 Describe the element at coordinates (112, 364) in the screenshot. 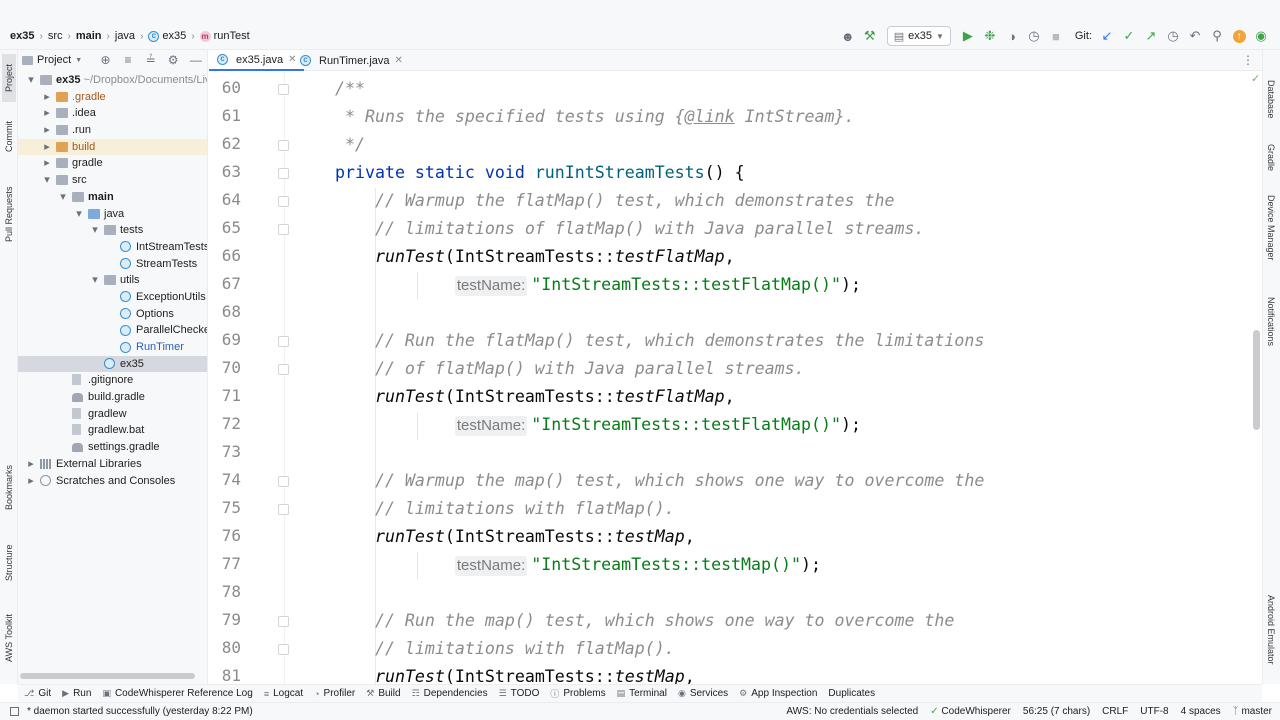

I see `tree-item: ex35` at that location.